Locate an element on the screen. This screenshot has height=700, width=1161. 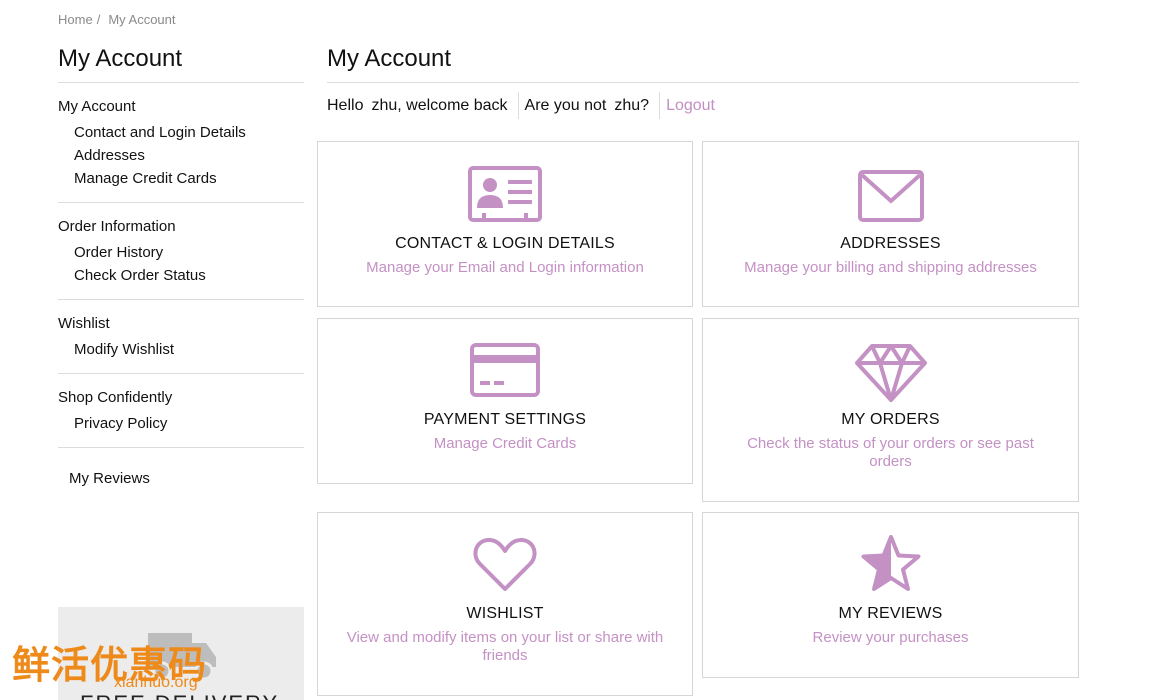
card-title: WISHLIST is located at coordinates (505, 613).